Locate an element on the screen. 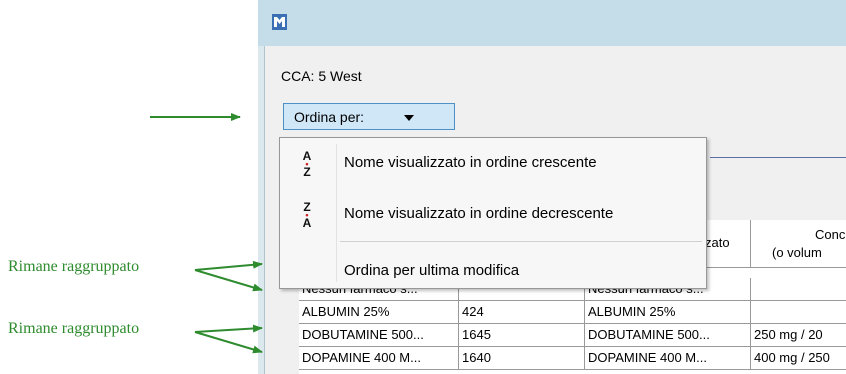 This screenshot has width=846, height=374. table-cell: 250 mg / 20 is located at coordinates (798, 335).